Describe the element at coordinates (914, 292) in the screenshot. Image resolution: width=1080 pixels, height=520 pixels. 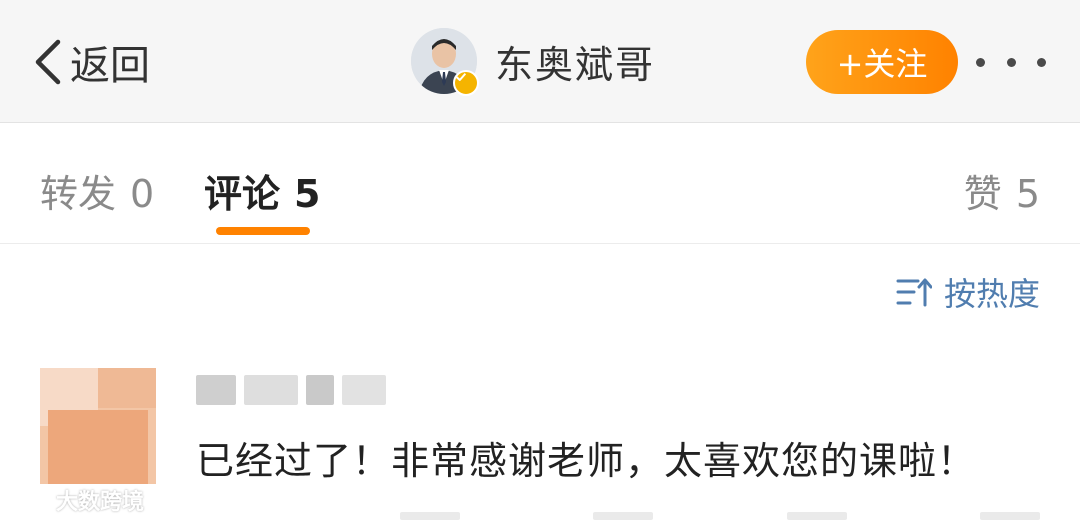
I see `sort-icon` at that location.